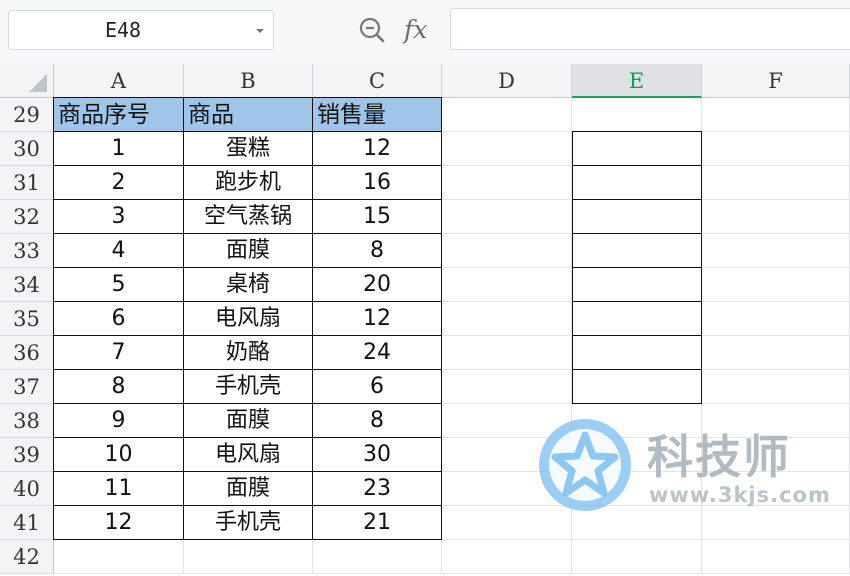 The image size is (850, 576). I want to click on row-header-29: 29, so click(27, 115).